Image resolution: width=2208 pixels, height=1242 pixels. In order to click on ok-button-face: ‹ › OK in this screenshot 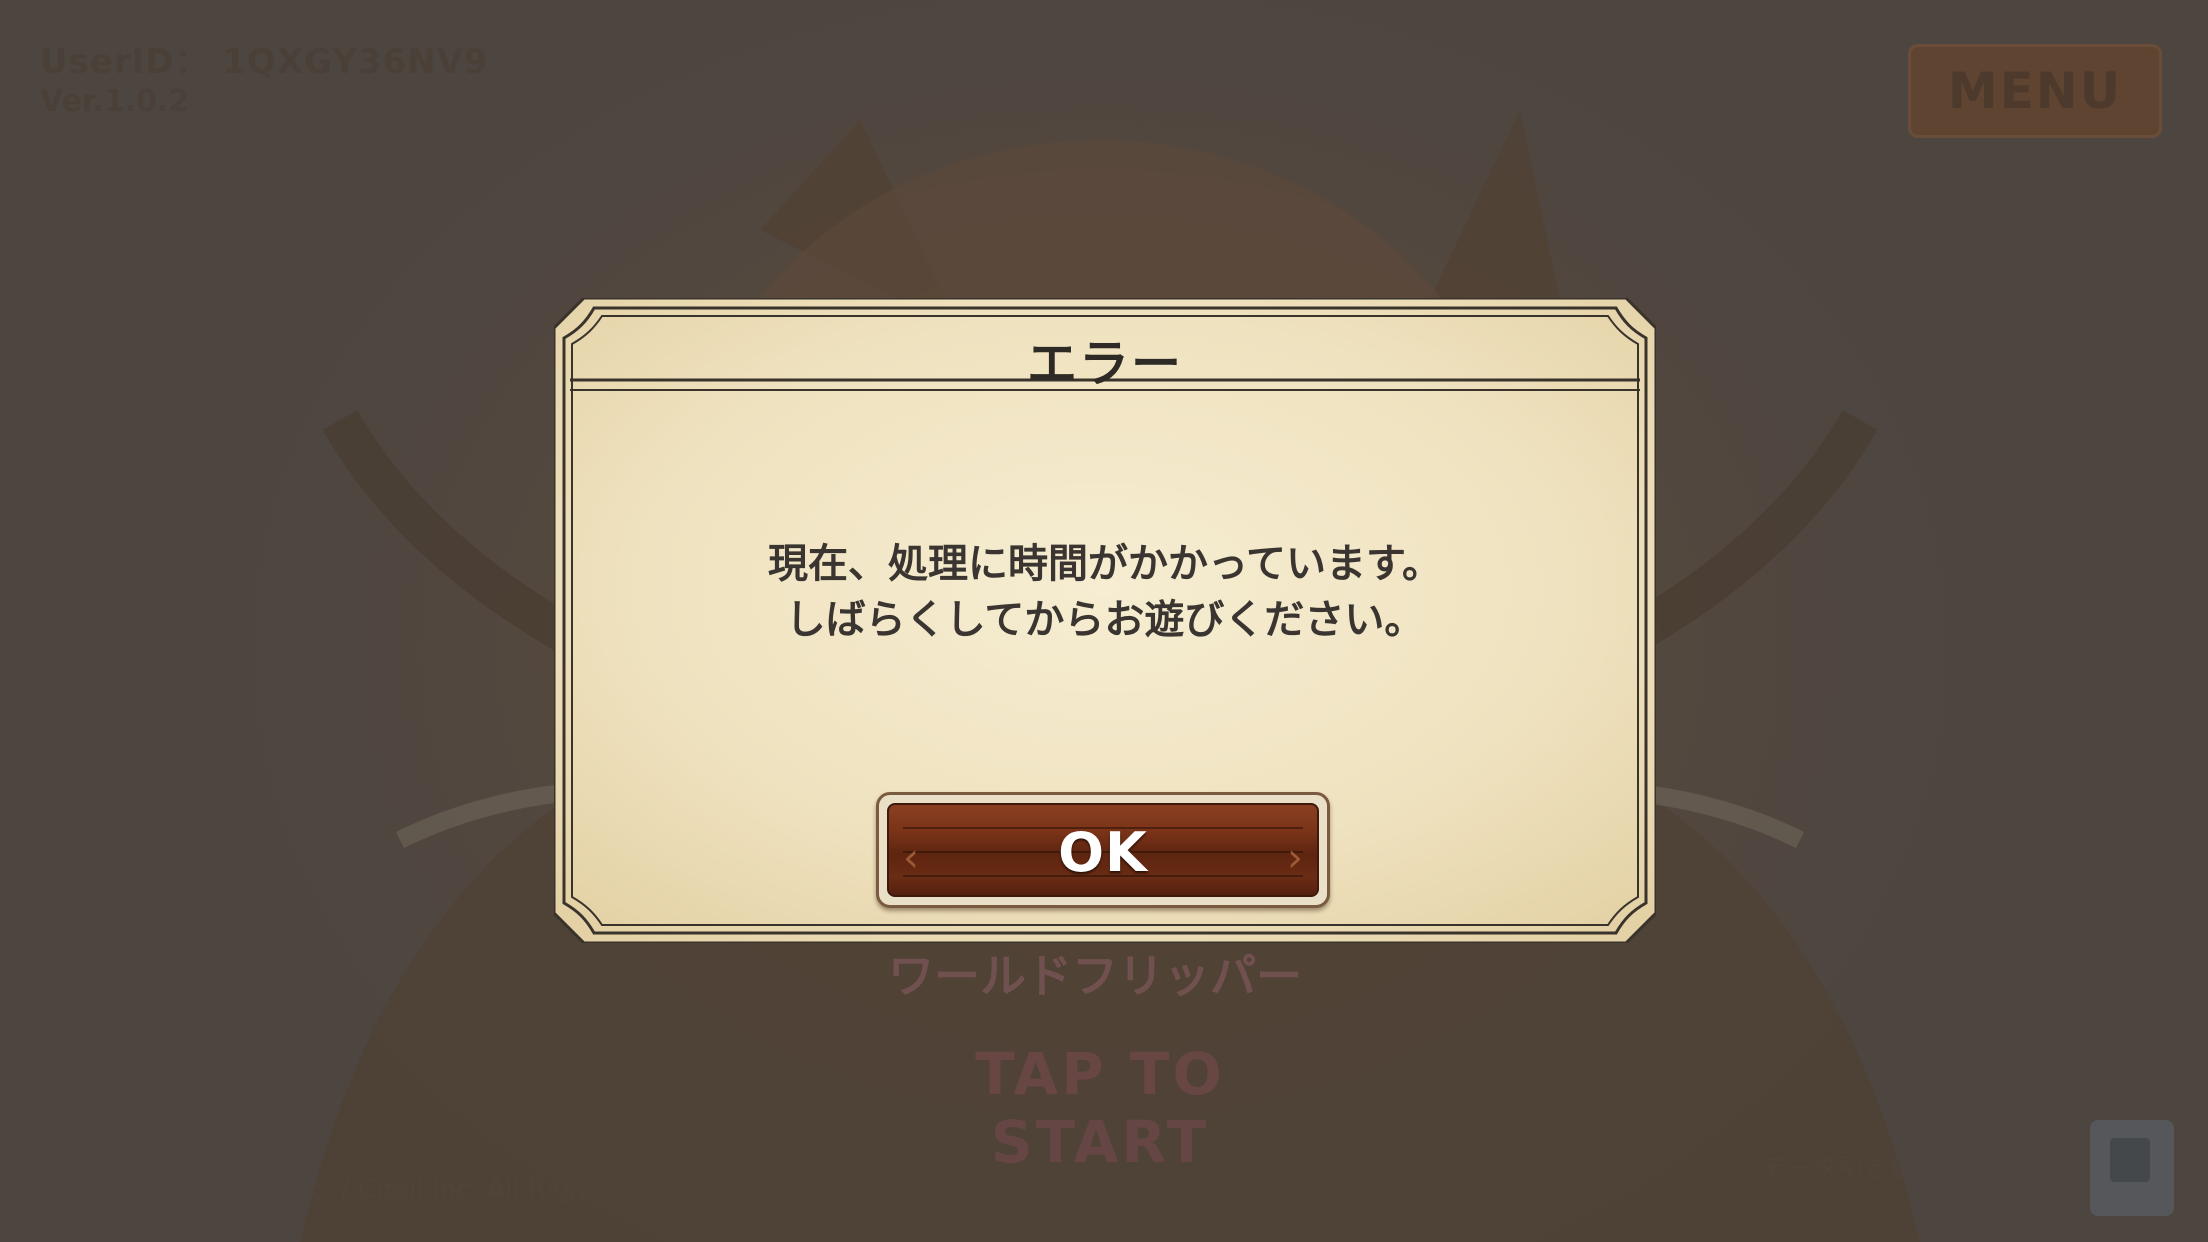, I will do `click(1103, 850)`.